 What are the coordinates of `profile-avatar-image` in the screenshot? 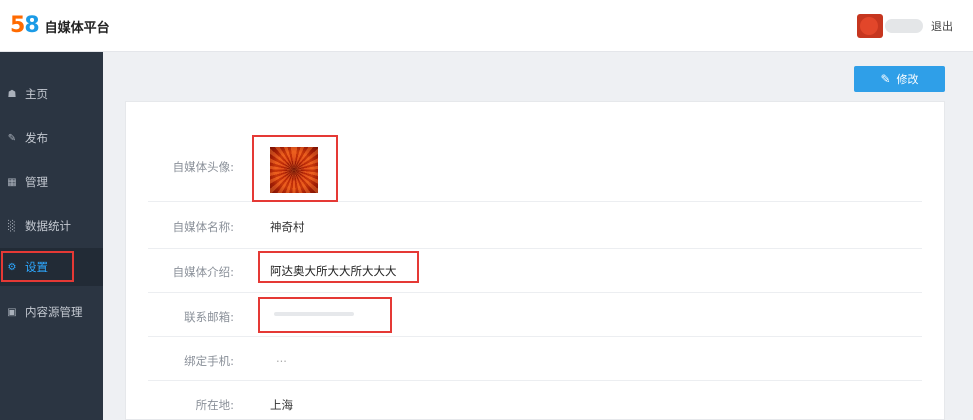 It's located at (294, 170).